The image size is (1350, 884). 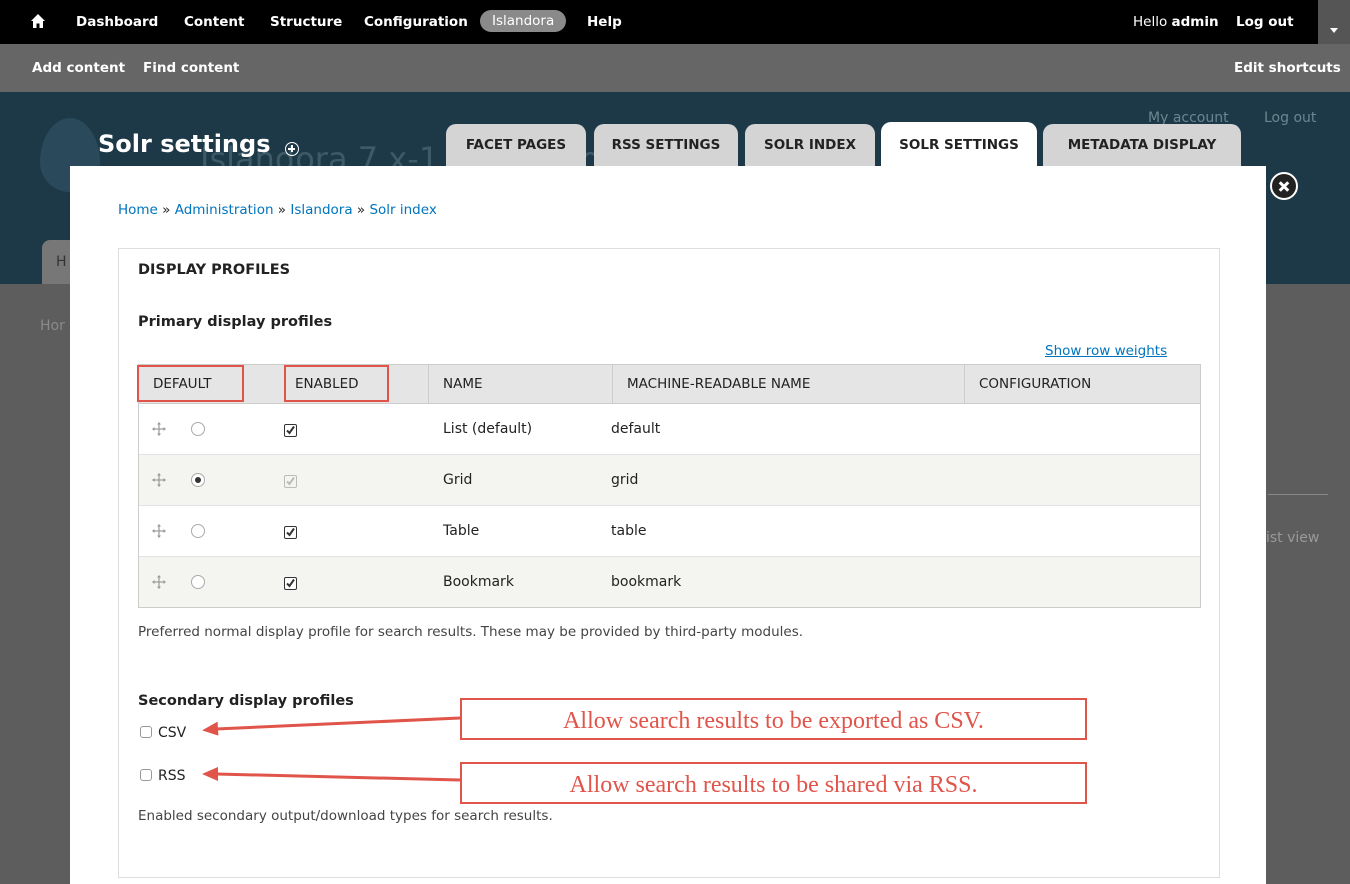 I want to click on enabled-header-highlight, so click(x=336, y=383).